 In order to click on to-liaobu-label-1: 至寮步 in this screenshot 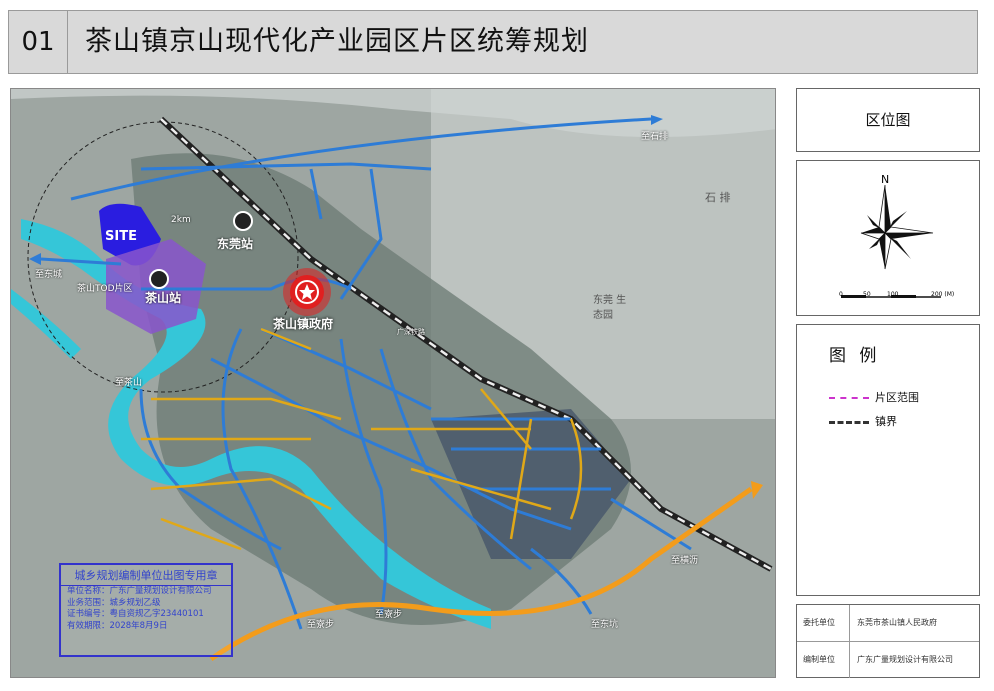, I will do `click(321, 625)`.